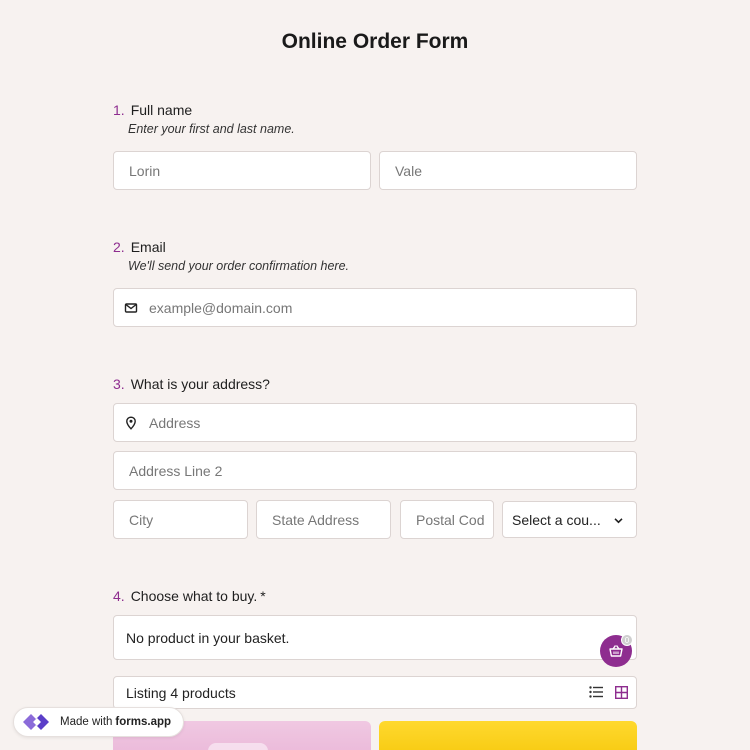 The height and width of the screenshot is (750, 750). Describe the element at coordinates (131, 308) in the screenshot. I see `envelope-icon` at that location.